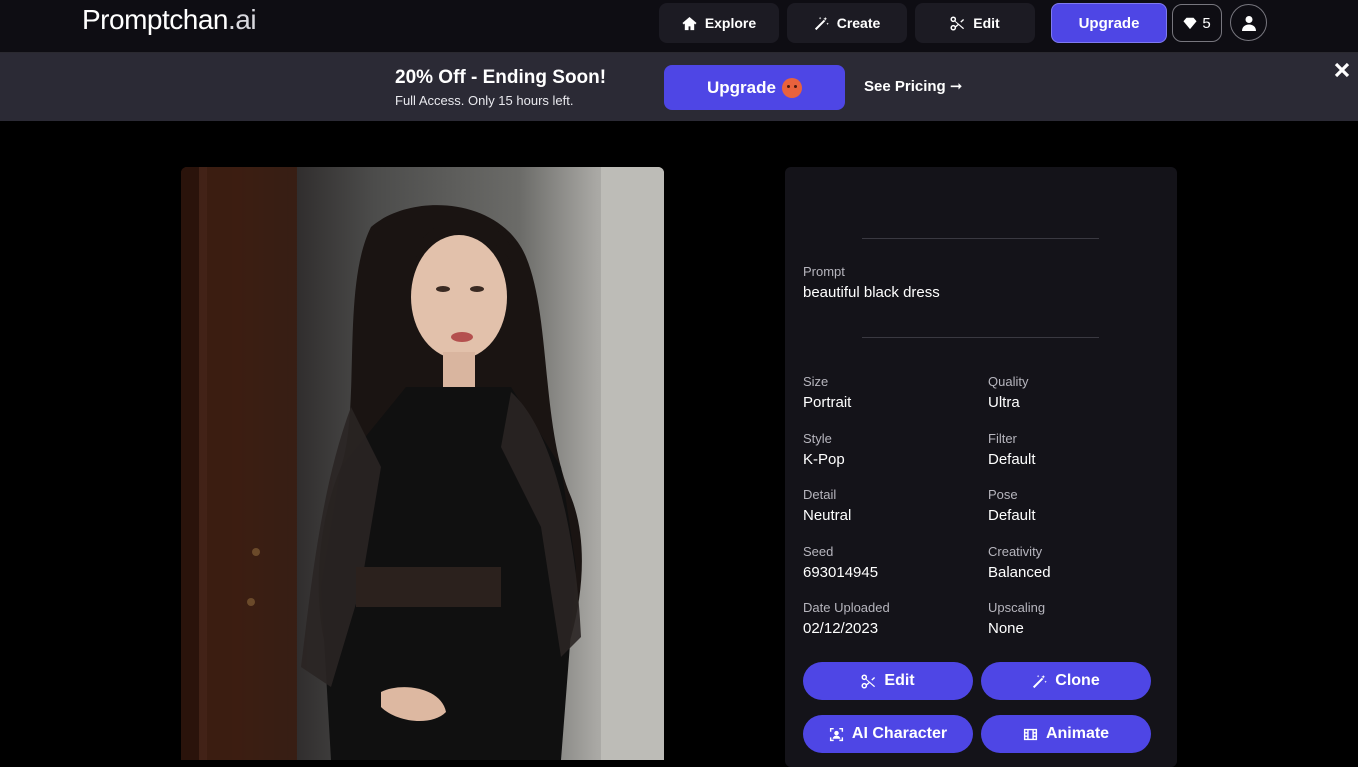  I want to click on style-value: K-Pop, so click(824, 459).